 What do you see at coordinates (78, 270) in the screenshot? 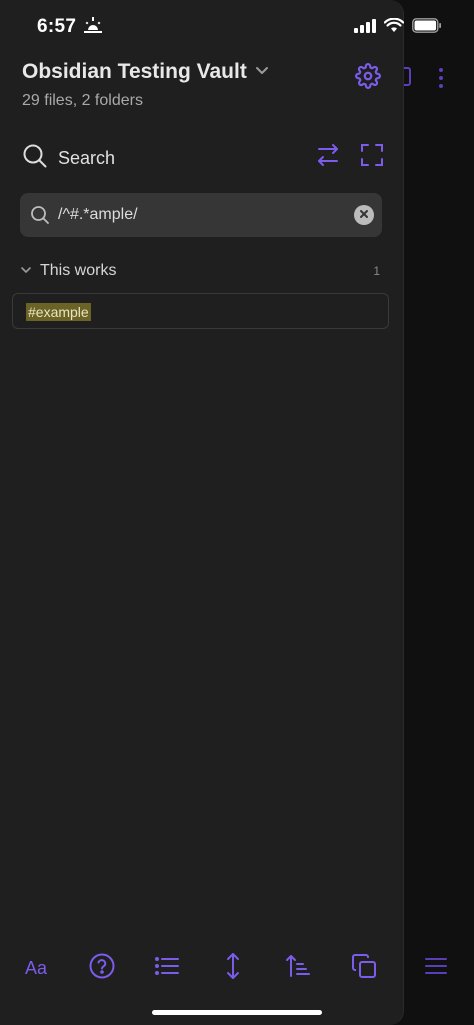
I see `result-file-title: This works` at bounding box center [78, 270].